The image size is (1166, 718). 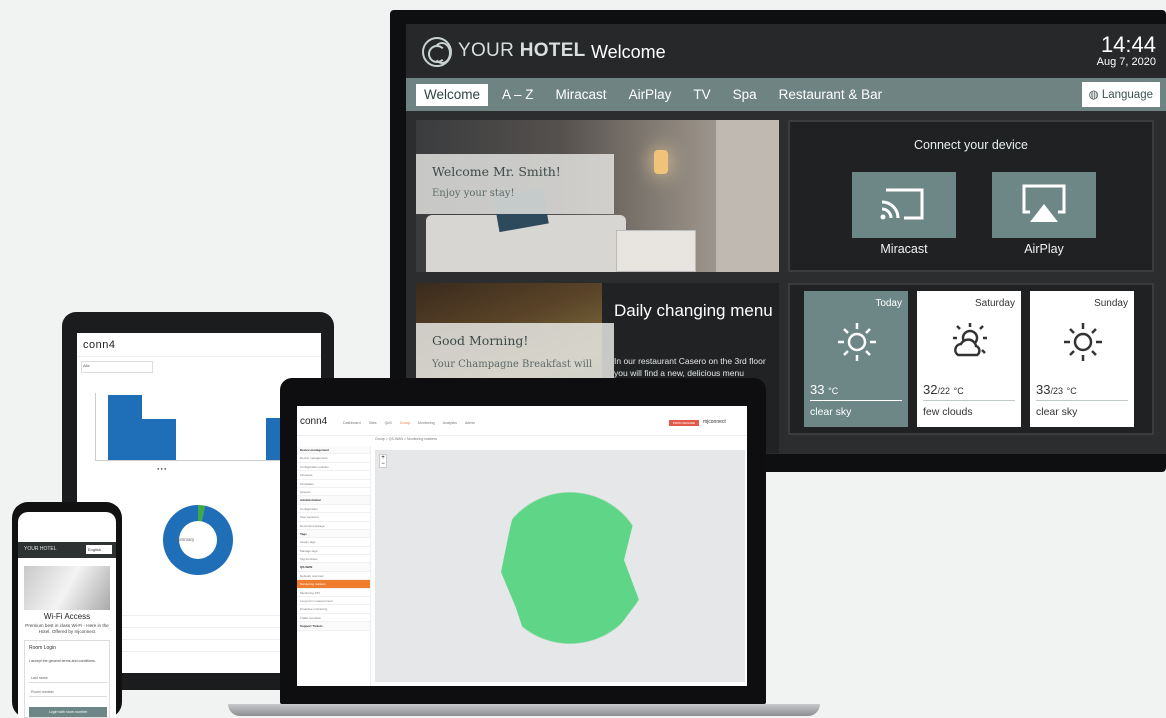 What do you see at coordinates (1082, 359) in the screenshot?
I see `weather-card-sunday: Sunday 33/23 °C clear sky` at bounding box center [1082, 359].